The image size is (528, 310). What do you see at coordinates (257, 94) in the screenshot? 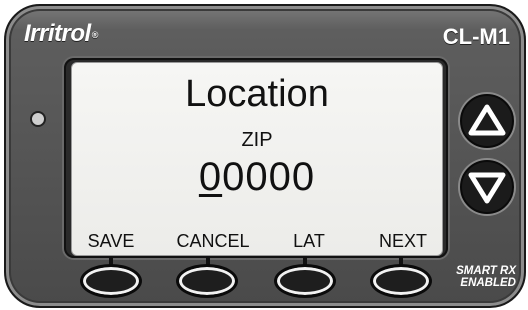
I see `screen-title: Location` at bounding box center [257, 94].